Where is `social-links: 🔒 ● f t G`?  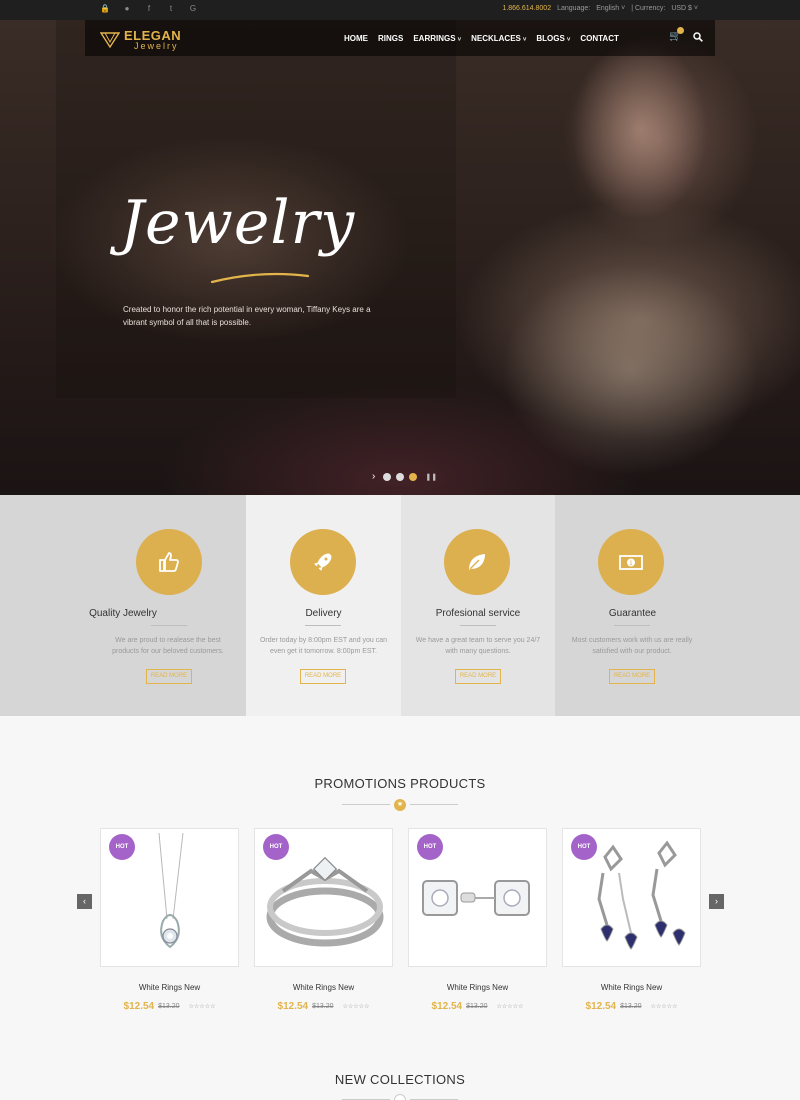 social-links: 🔒 ● f t G is located at coordinates (149, 9).